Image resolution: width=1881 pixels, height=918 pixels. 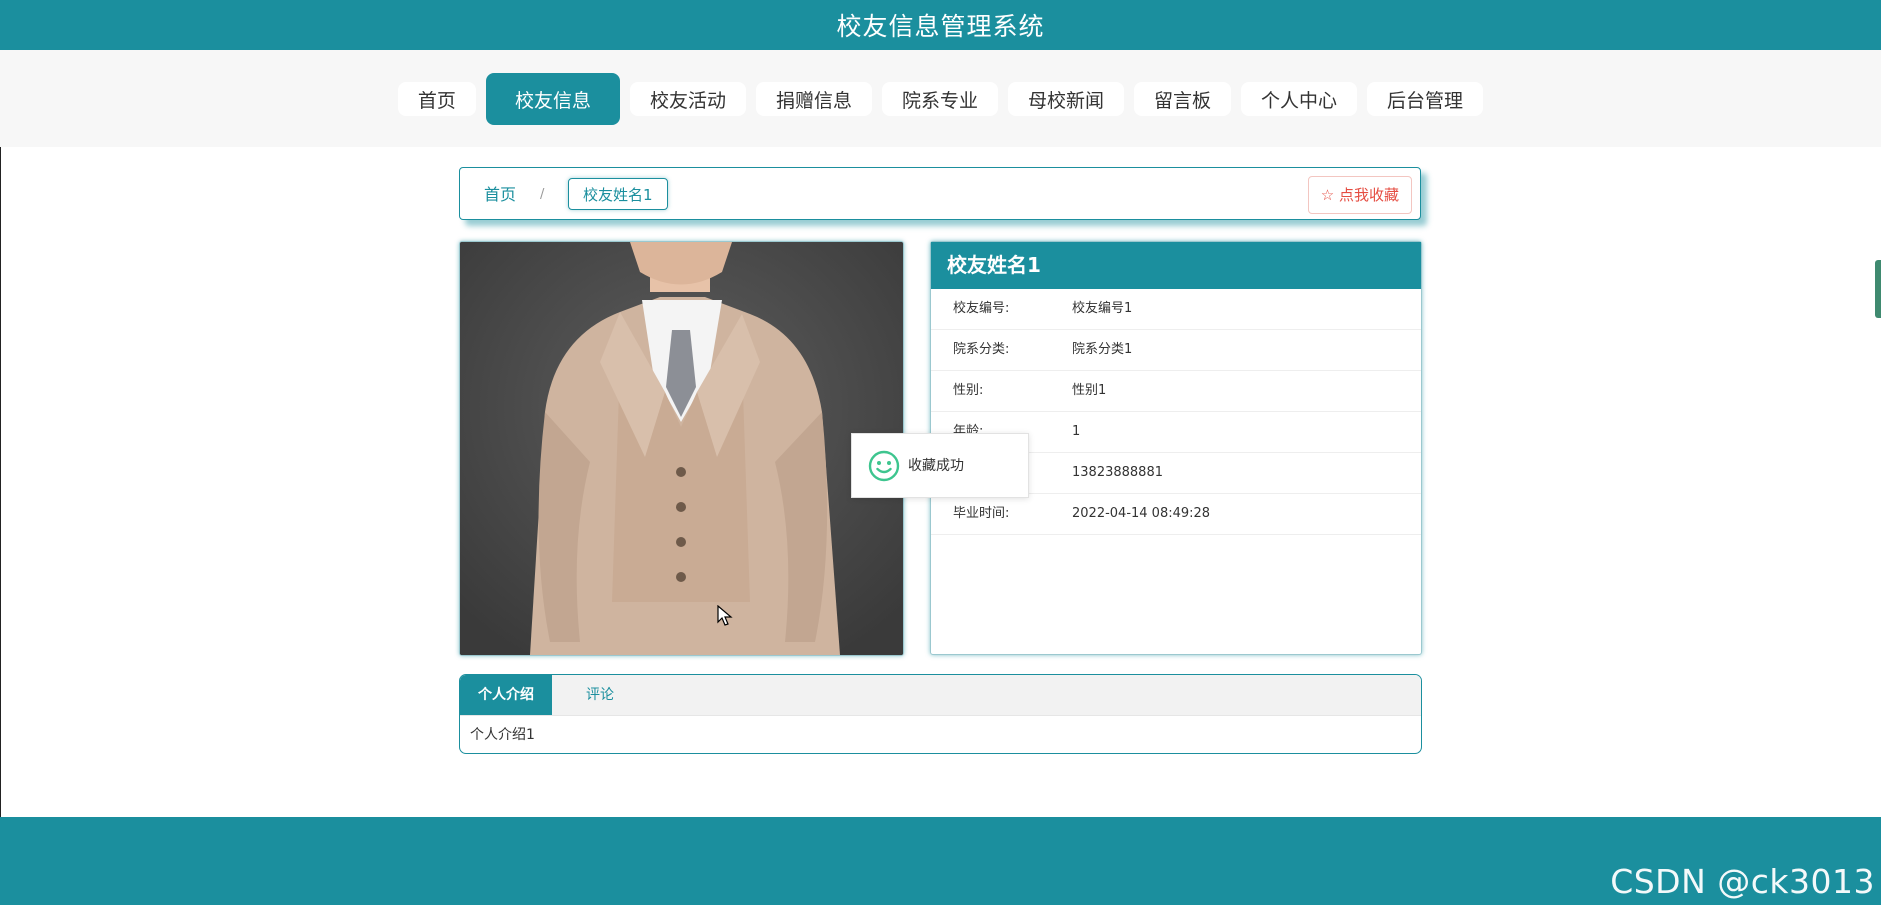 I want to click on tab-personal-intro: 个人介绍, so click(x=506, y=695).